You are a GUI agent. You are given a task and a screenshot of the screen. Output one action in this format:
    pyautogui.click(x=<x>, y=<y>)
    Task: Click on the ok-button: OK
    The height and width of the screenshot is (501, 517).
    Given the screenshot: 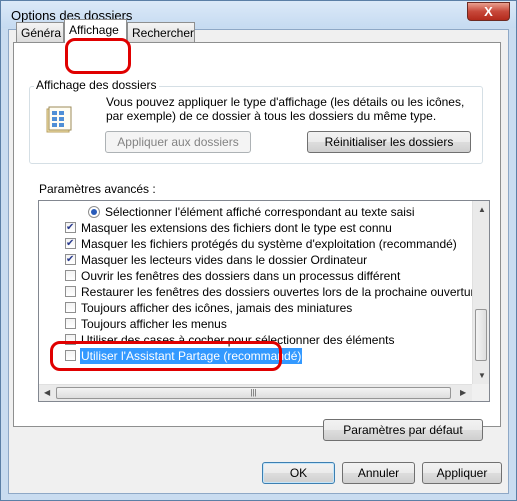 What is the action you would take?
    pyautogui.click(x=298, y=473)
    